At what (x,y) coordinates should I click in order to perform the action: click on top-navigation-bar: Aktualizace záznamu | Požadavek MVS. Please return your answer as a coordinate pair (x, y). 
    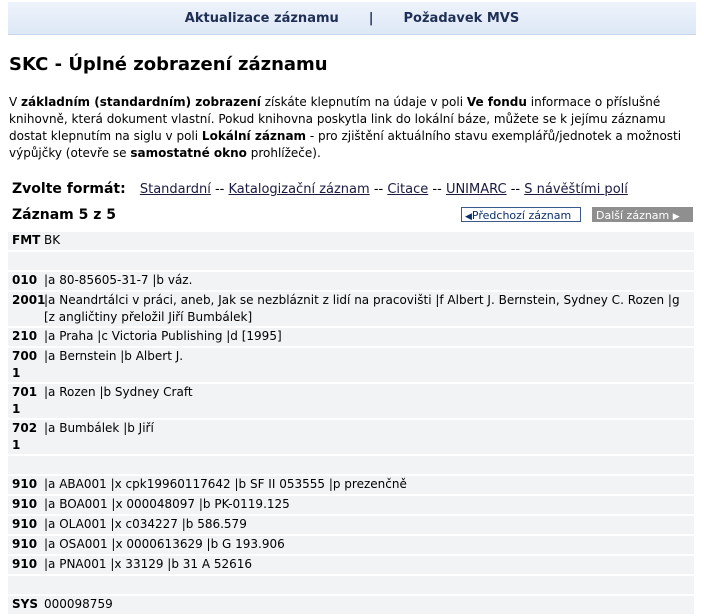
    Looking at the image, I should click on (352, 18).